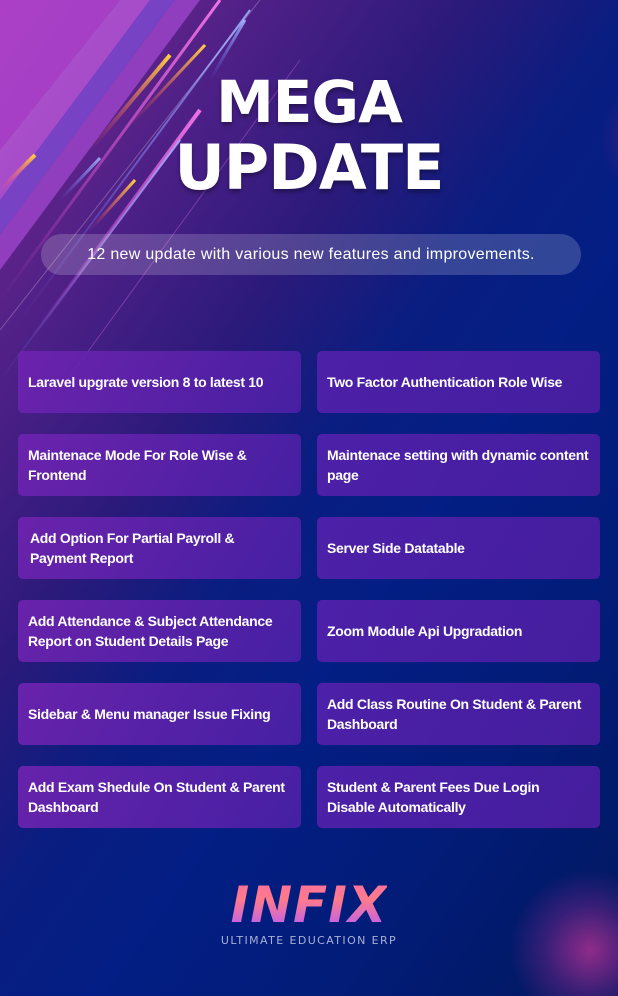  I want to click on feature-card: Two Factor Authentication Role Wise, so click(458, 382).